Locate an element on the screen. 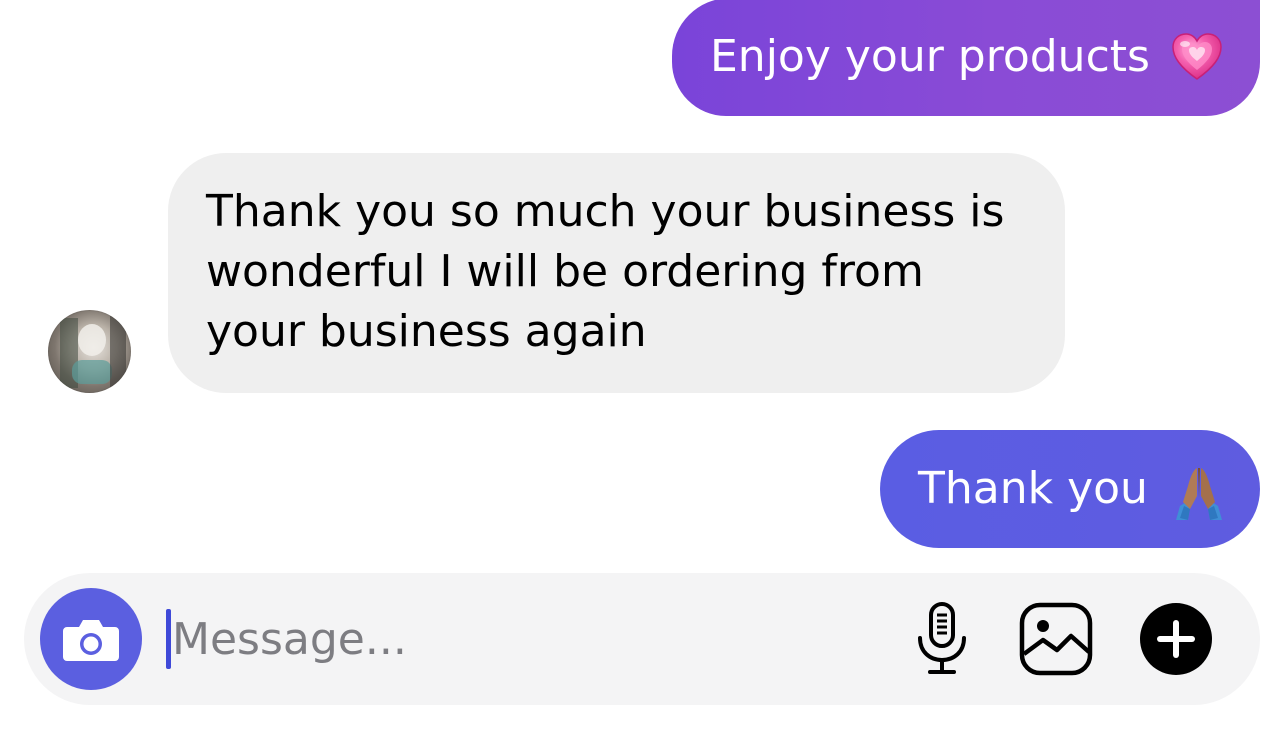  outgoing-message-bubble: Enjoy your products is located at coordinates (966, 58).